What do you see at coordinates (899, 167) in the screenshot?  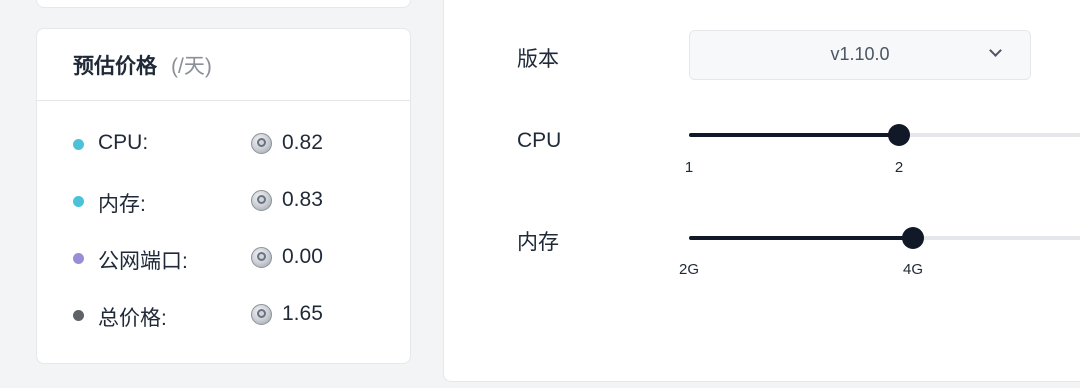 I see `cpu-current-tick: 2` at bounding box center [899, 167].